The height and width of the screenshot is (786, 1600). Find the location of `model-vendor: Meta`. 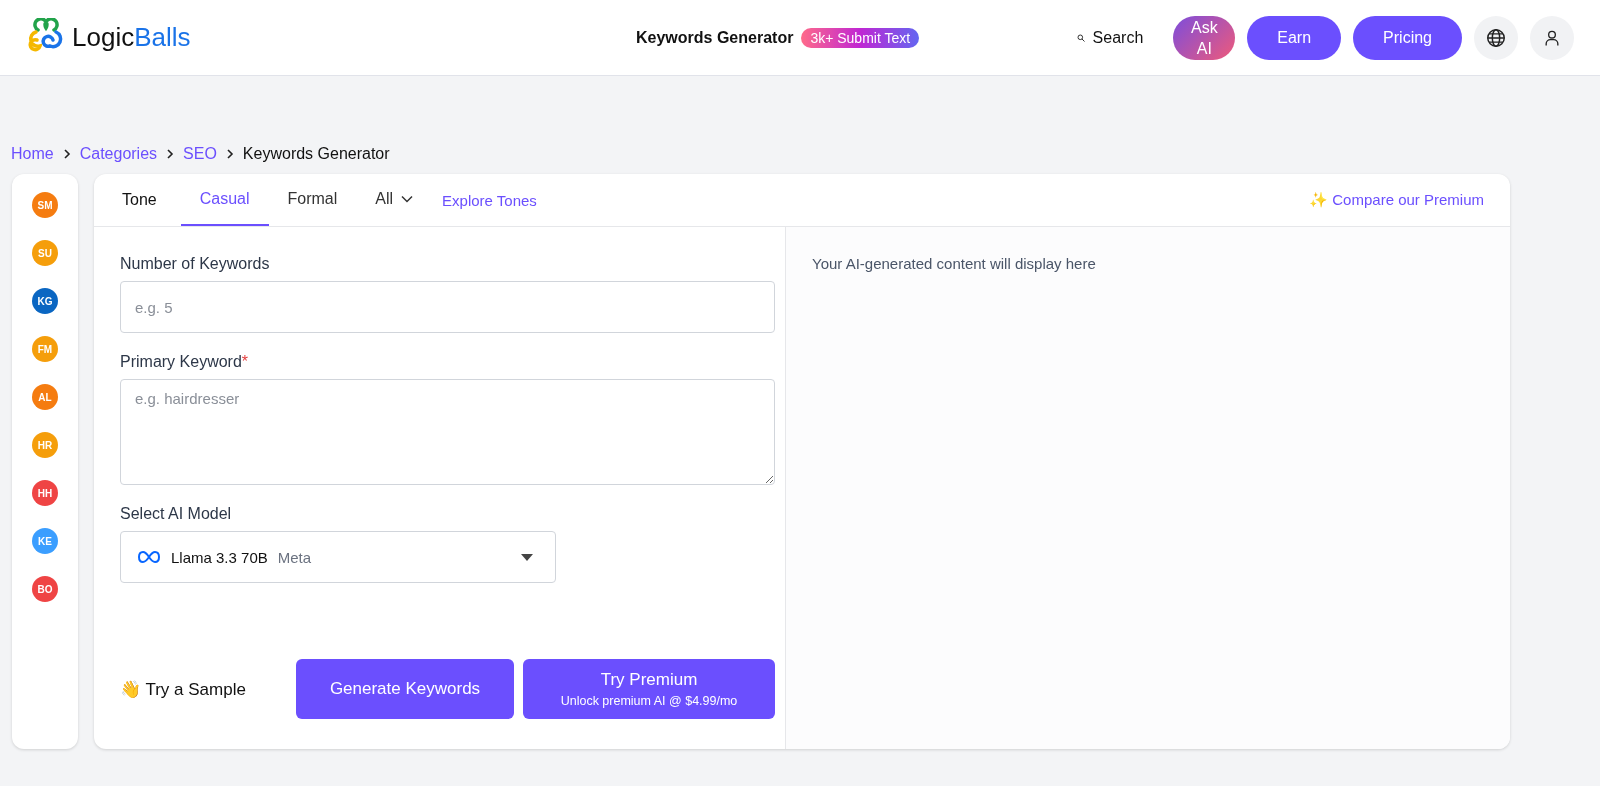

model-vendor: Meta is located at coordinates (294, 557).